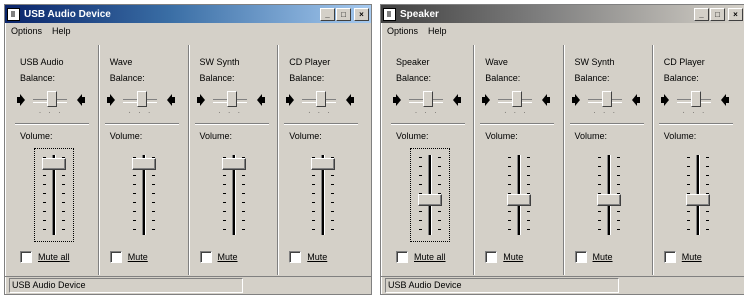  I want to click on channel-name: SW Synth, so click(219, 62).